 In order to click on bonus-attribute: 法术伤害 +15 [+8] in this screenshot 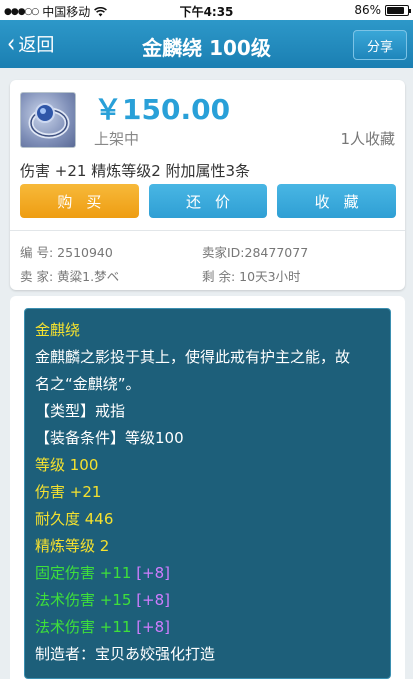, I will do `click(207, 600)`.